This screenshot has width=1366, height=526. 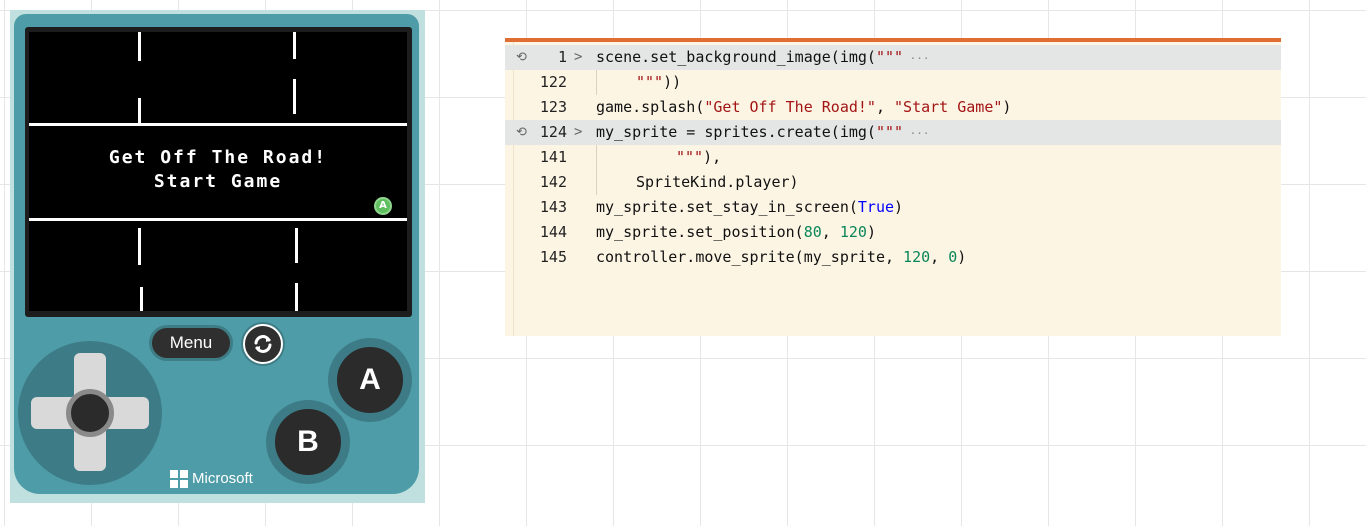 I want to click on line-number: 144, so click(x=553, y=232).